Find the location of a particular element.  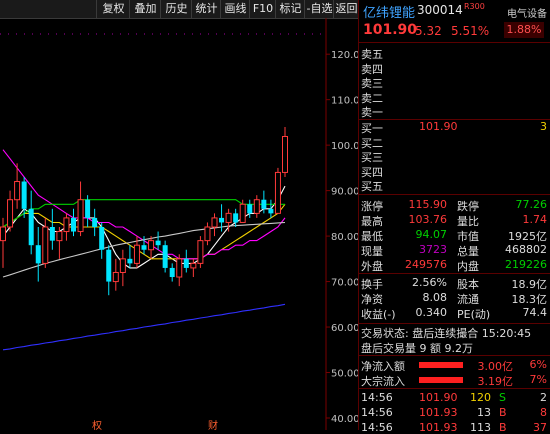

stat-value: 103.76 is located at coordinates (428, 219).